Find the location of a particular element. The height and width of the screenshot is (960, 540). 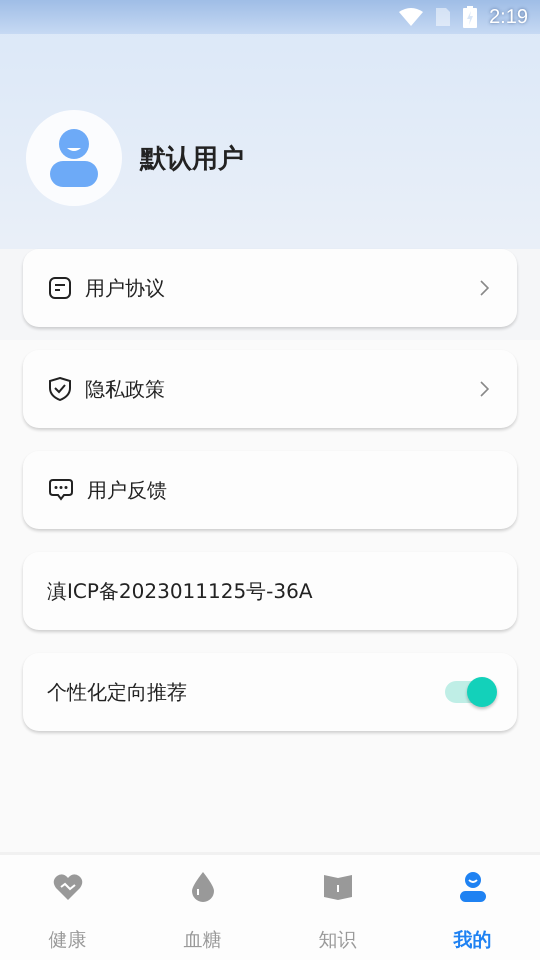

menu-label: 个性化定向推荐 is located at coordinates (117, 692).